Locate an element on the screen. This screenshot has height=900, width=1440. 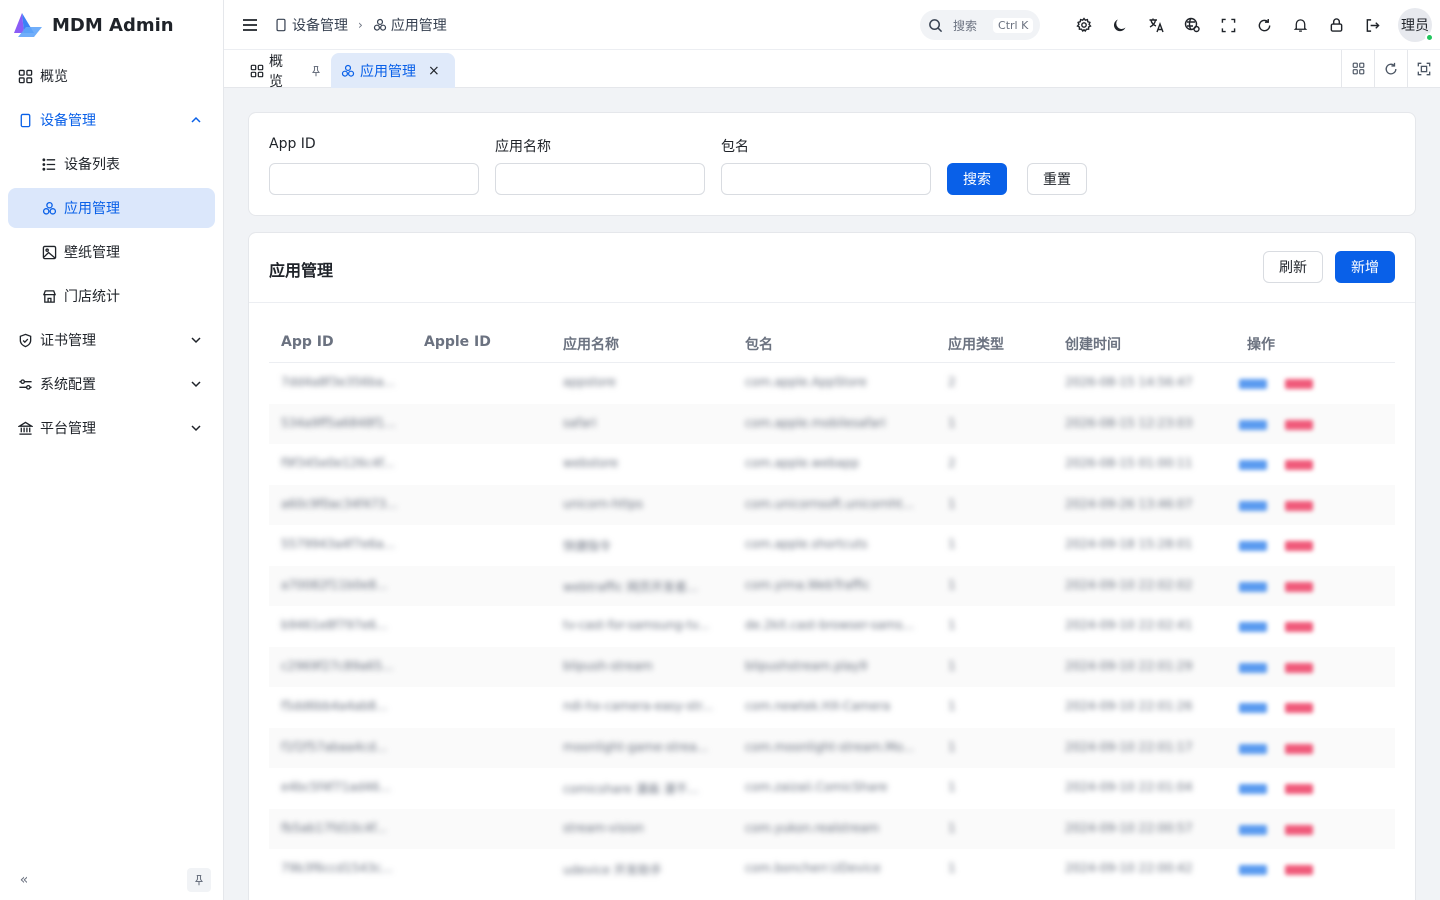
column-header: Apple ID is located at coordinates (457, 342).